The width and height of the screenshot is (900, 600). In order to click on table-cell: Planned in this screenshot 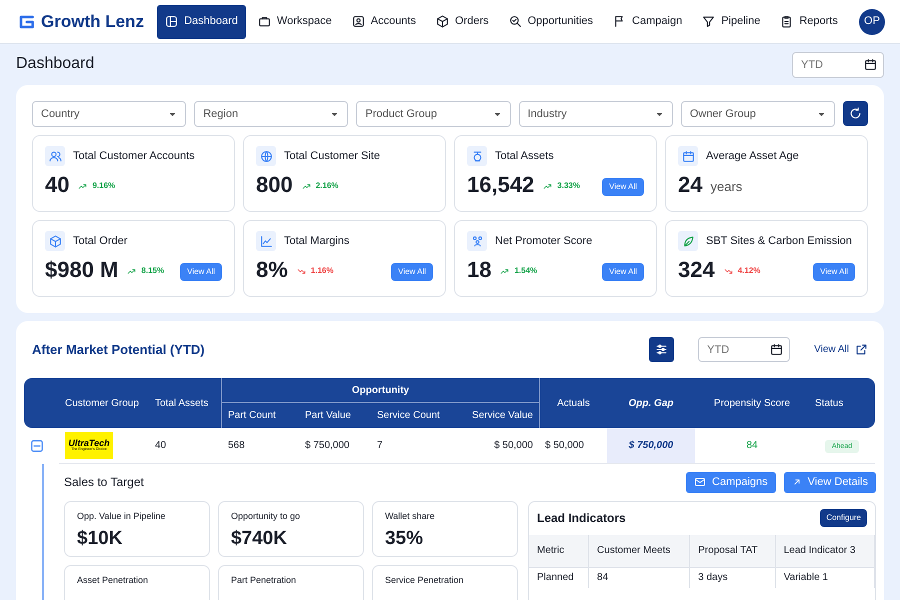, I will do `click(559, 578)`.